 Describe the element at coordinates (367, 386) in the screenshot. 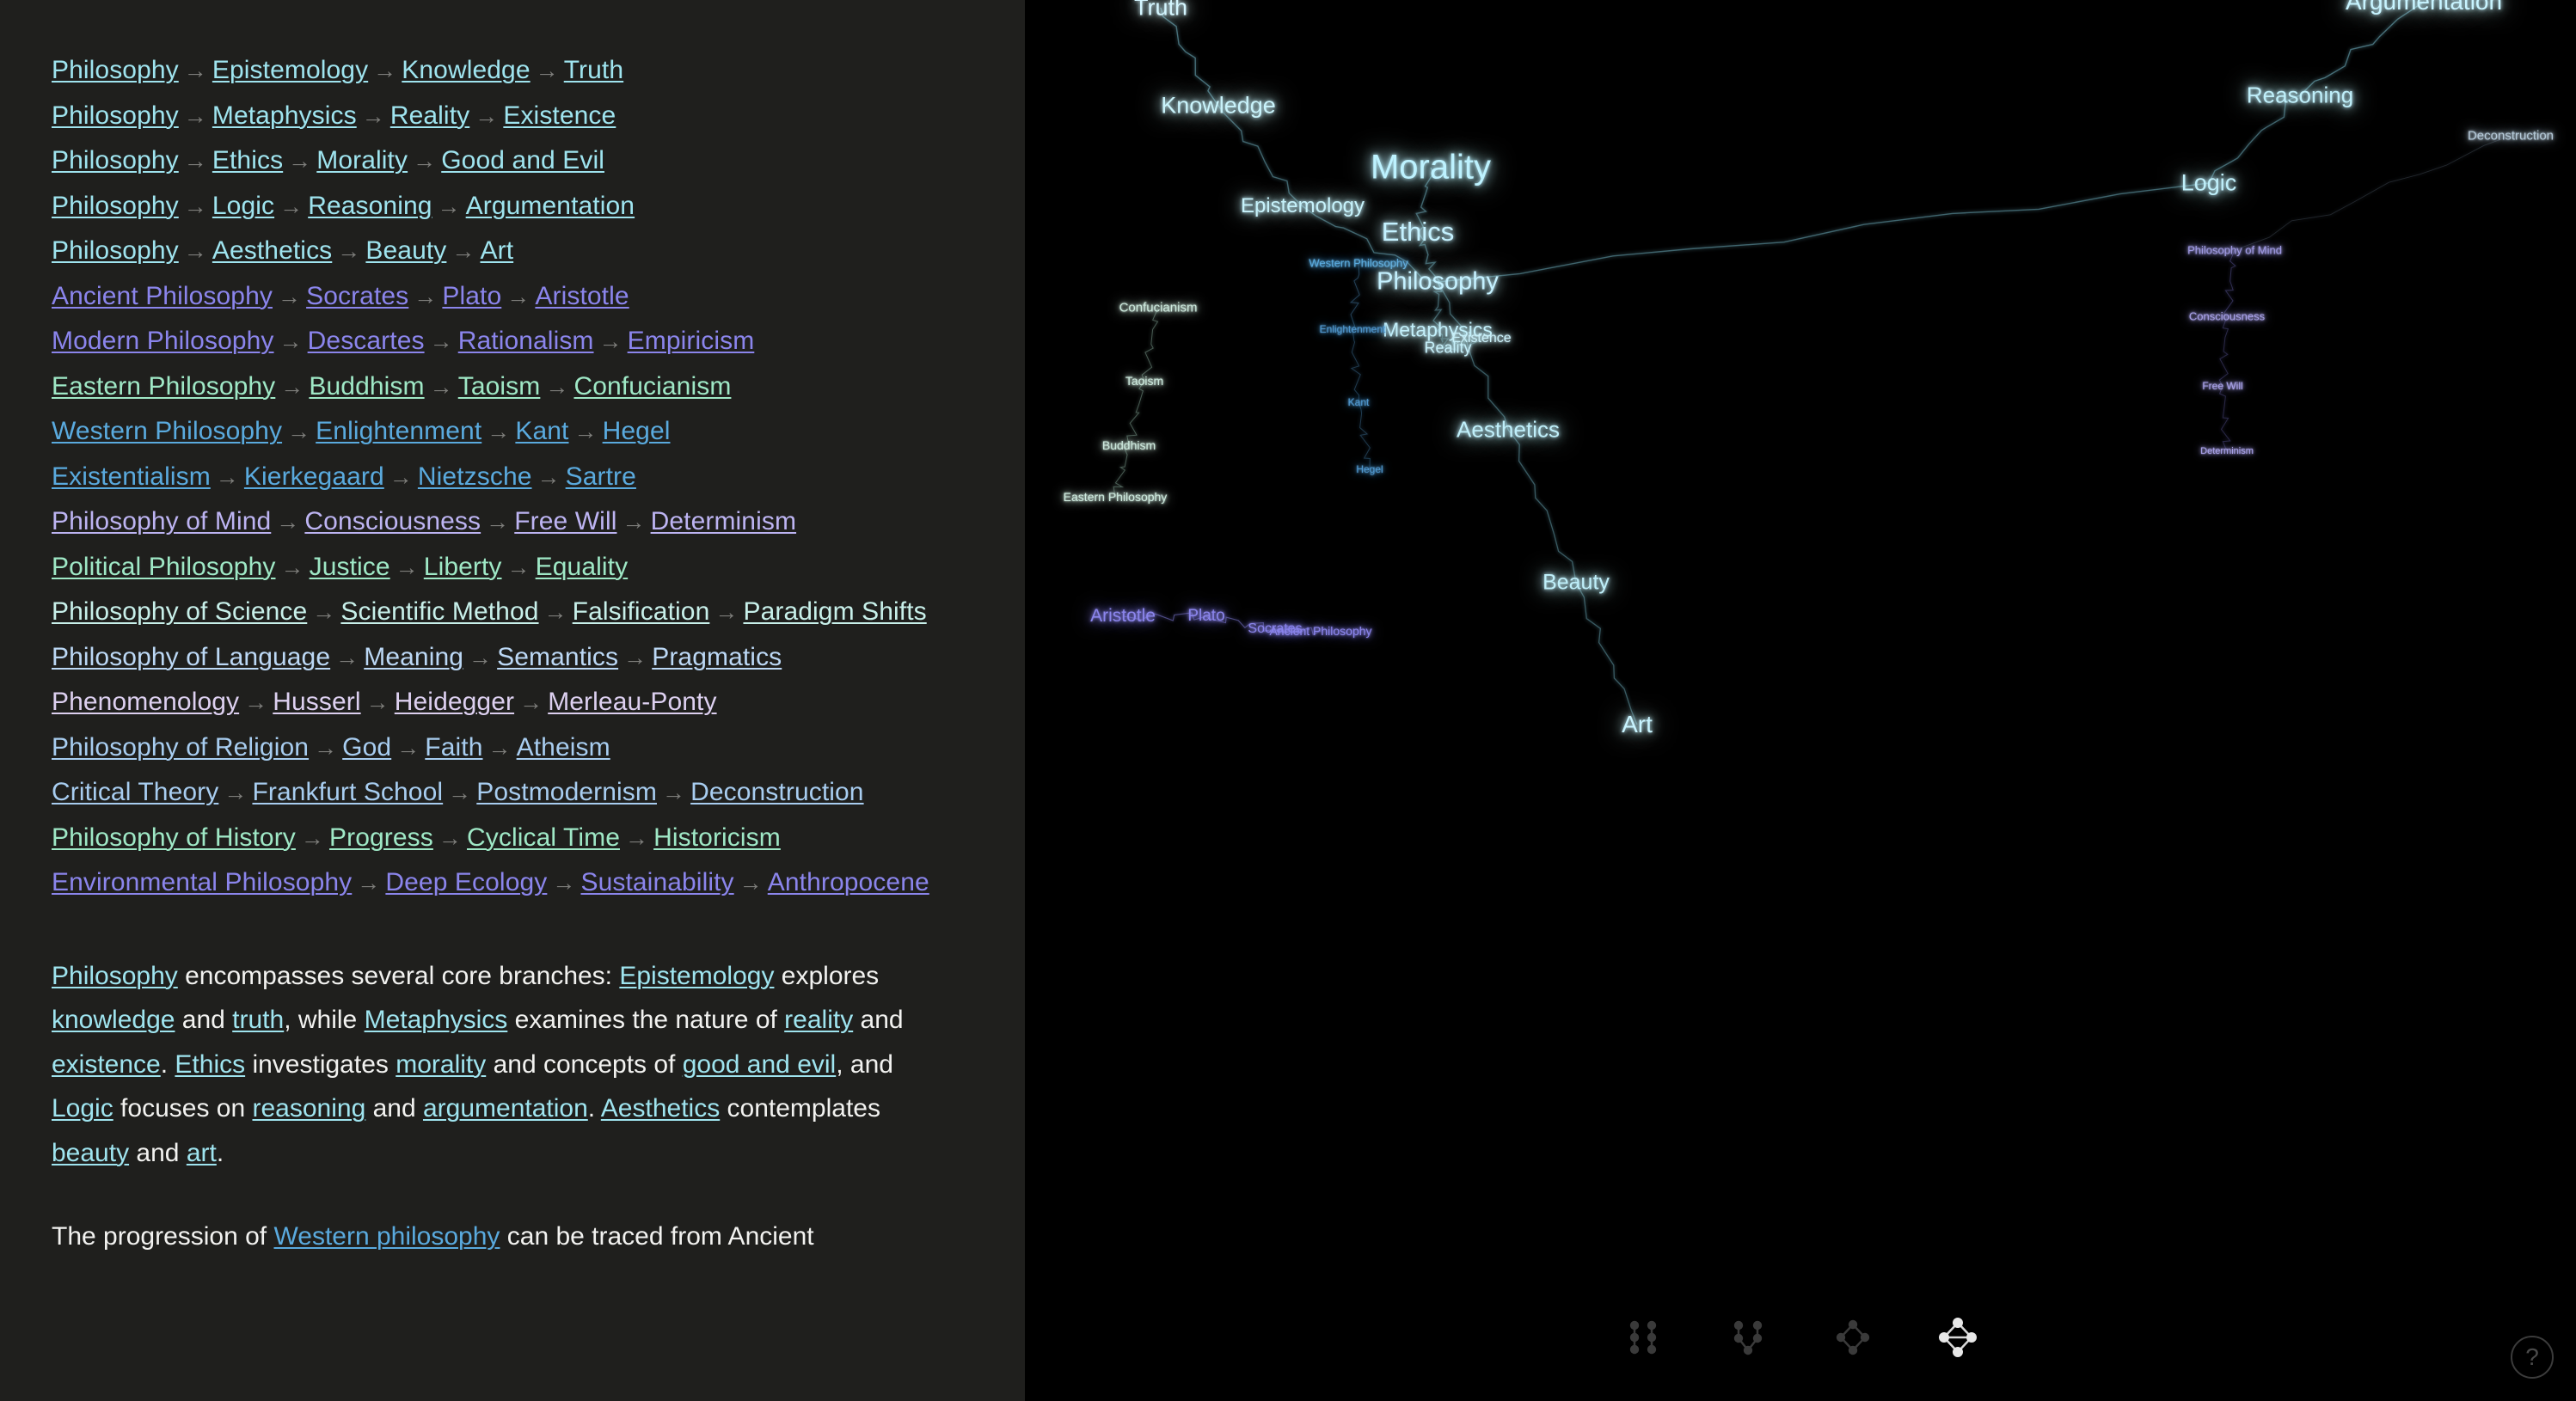

I see `concept-link: Buddhism` at that location.